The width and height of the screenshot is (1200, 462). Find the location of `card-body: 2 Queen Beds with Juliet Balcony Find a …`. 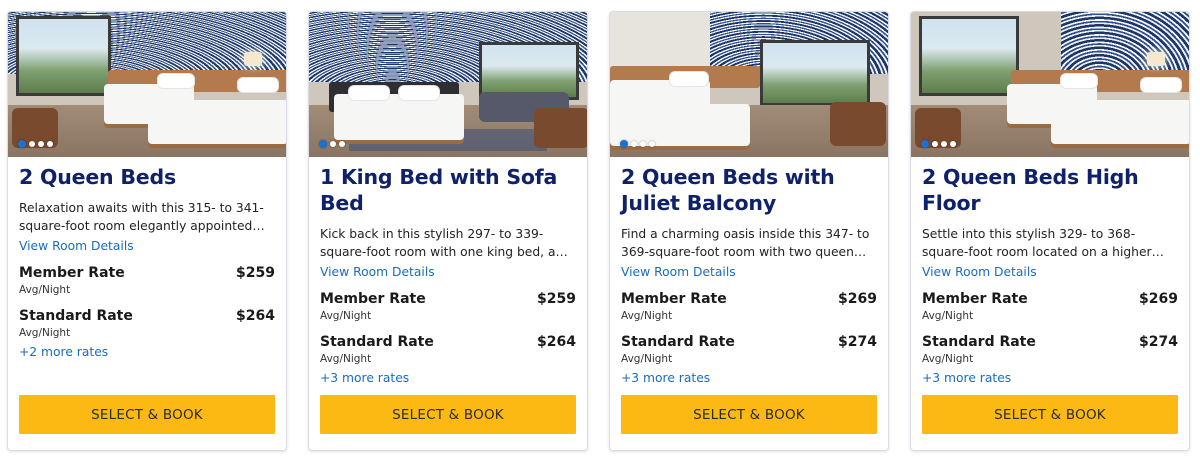

card-body: 2 Queen Beds with Juliet Balcony Find a … is located at coordinates (749, 271).